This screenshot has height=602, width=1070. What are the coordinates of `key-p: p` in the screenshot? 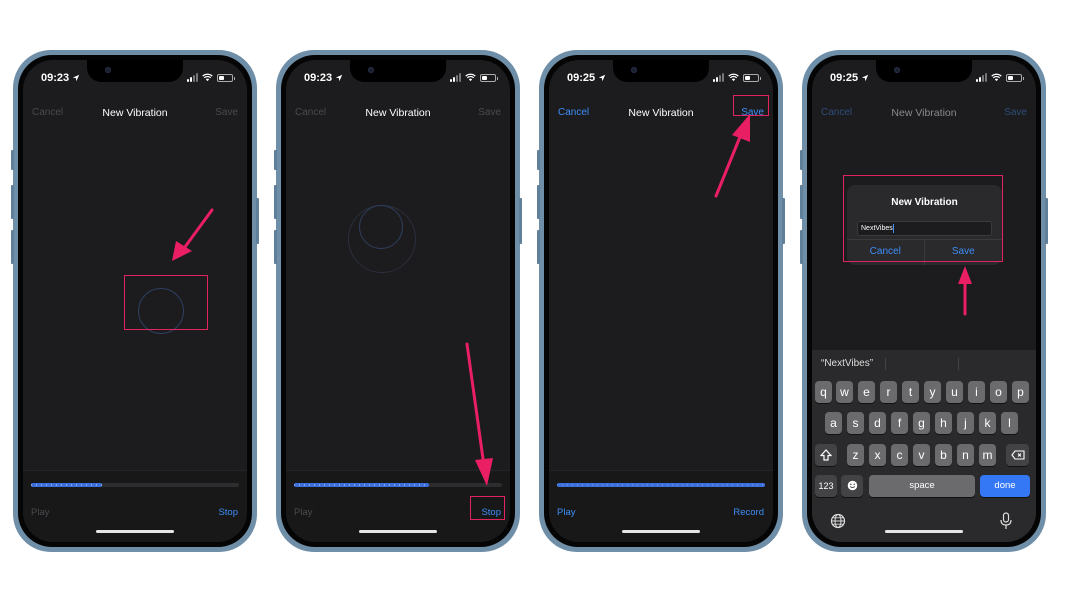 It's located at (1020, 392).